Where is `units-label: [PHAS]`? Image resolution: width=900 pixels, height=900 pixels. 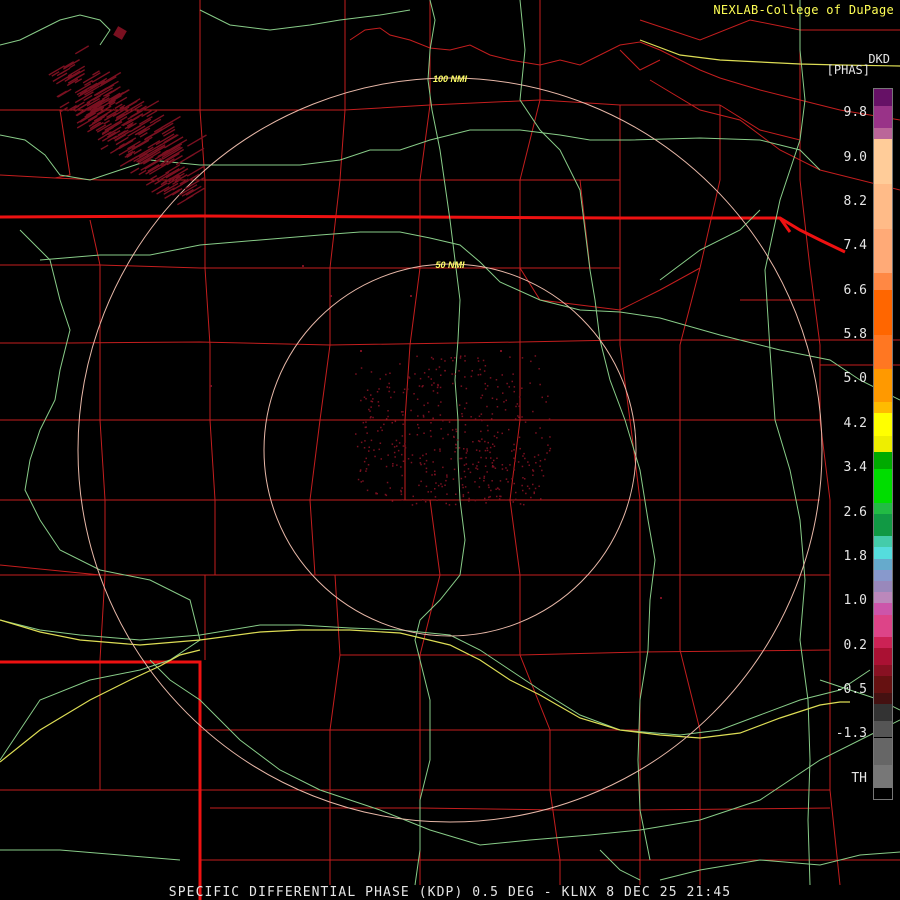
units-label: [PHAS] is located at coordinates (848, 70).